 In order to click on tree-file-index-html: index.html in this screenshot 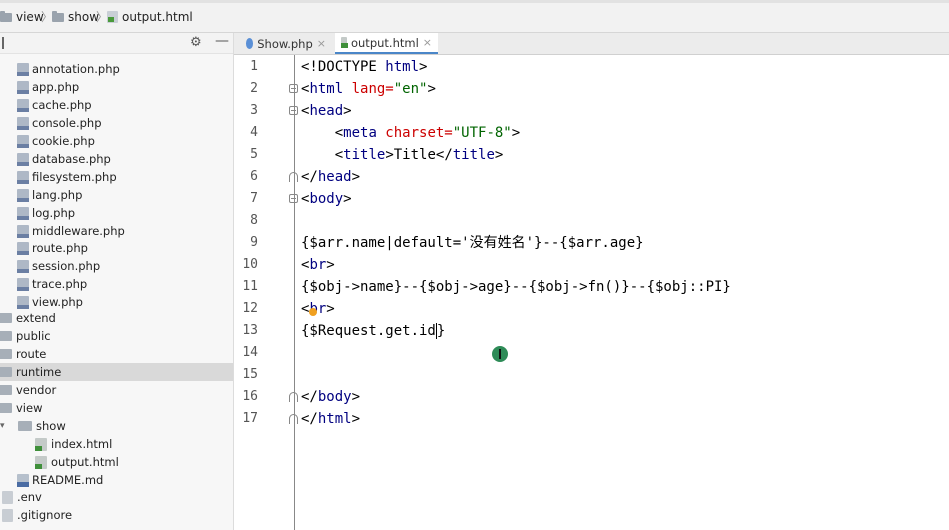, I will do `click(73, 444)`.